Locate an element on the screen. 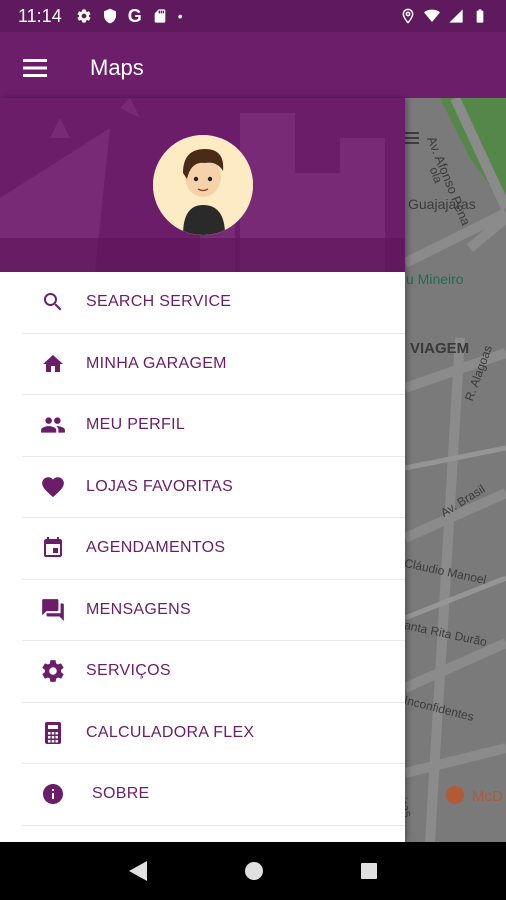 The height and width of the screenshot is (900, 506). app-bar: Maps is located at coordinates (253, 68).